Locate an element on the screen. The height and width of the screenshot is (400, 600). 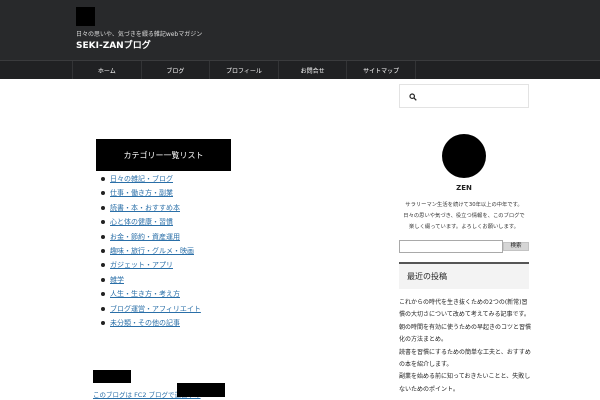
search-input is located at coordinates (464, 96).